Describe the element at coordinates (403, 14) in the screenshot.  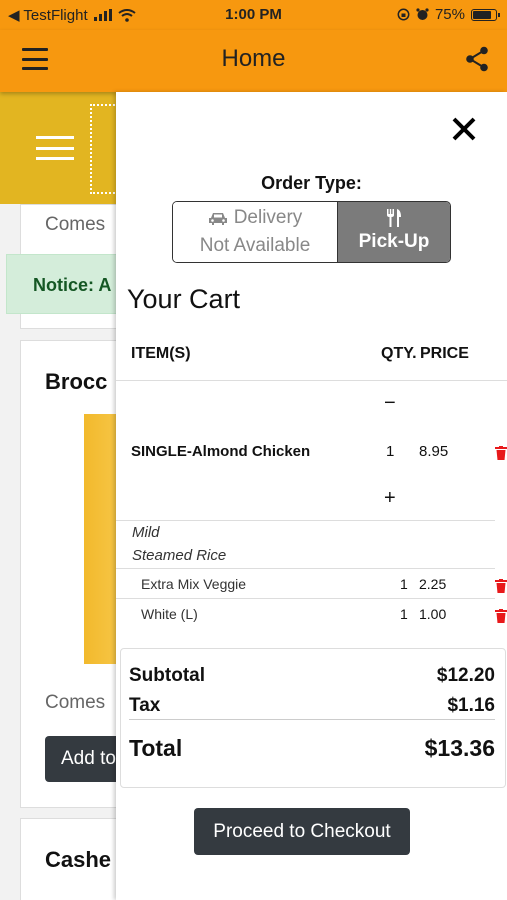
I see `orientation-lock-icon` at that location.